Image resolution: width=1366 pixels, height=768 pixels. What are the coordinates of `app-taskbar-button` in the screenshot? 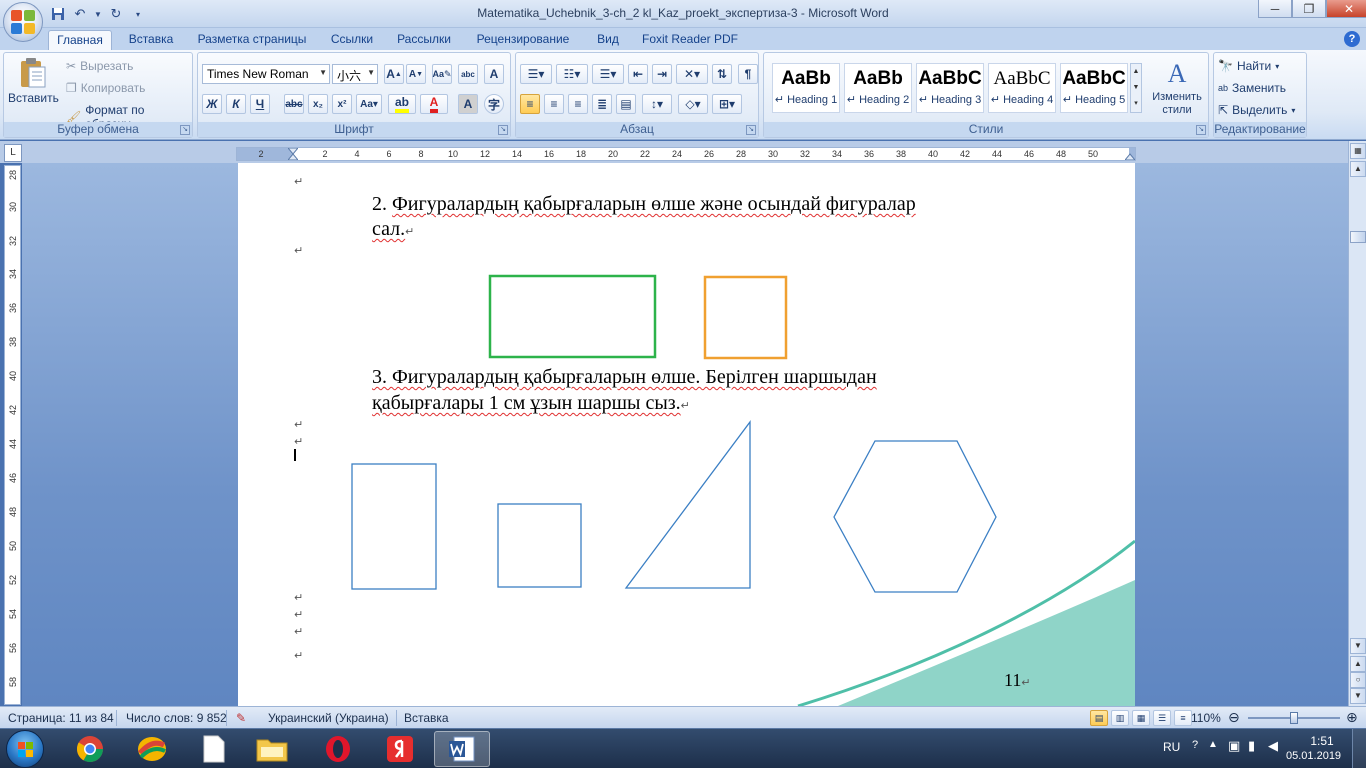 It's located at (152, 749).